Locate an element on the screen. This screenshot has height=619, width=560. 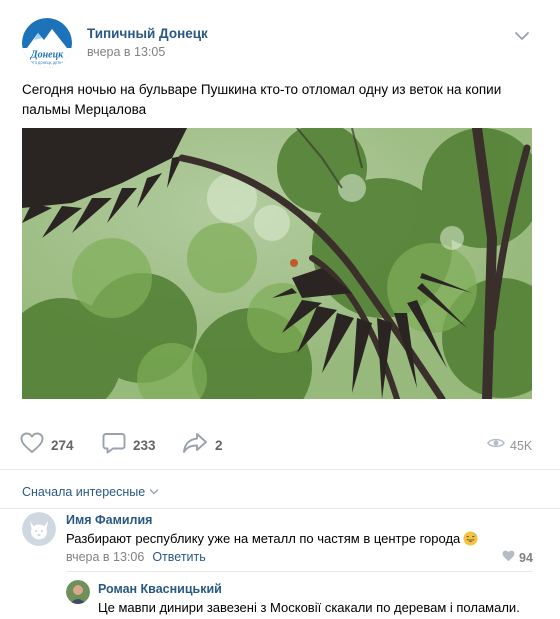
group-avatar: Донецк ЭТО ДОНЕЦК, ДЕТКА is located at coordinates (47, 43).